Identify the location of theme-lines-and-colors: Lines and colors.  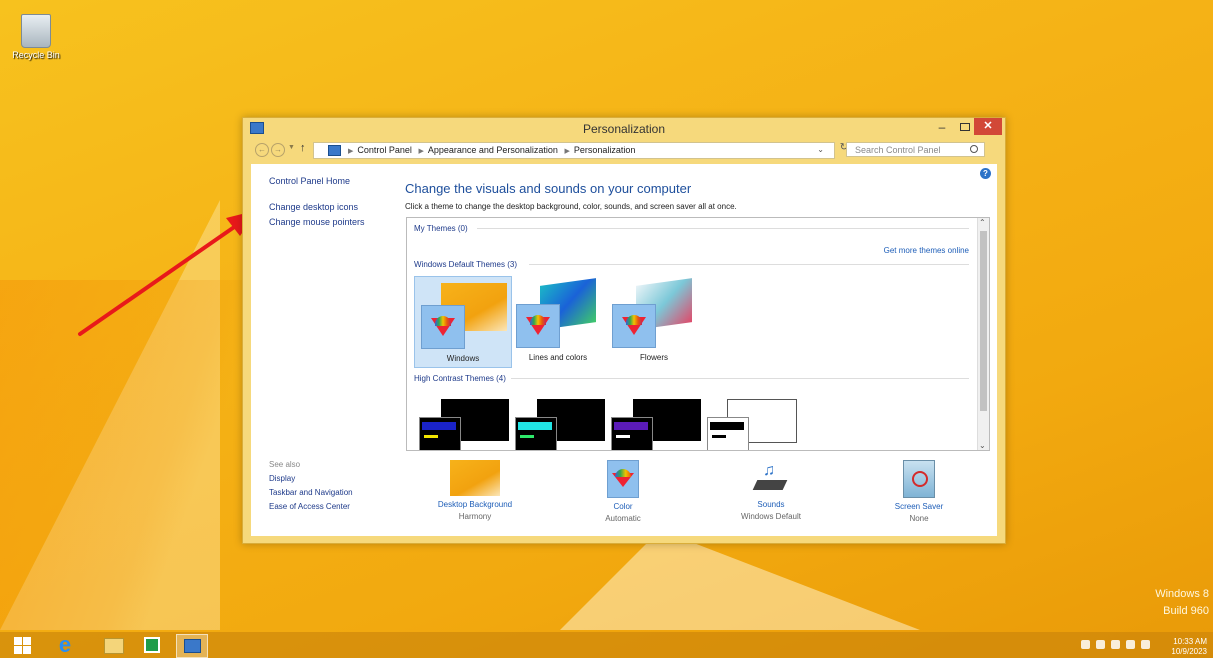
(558, 321).